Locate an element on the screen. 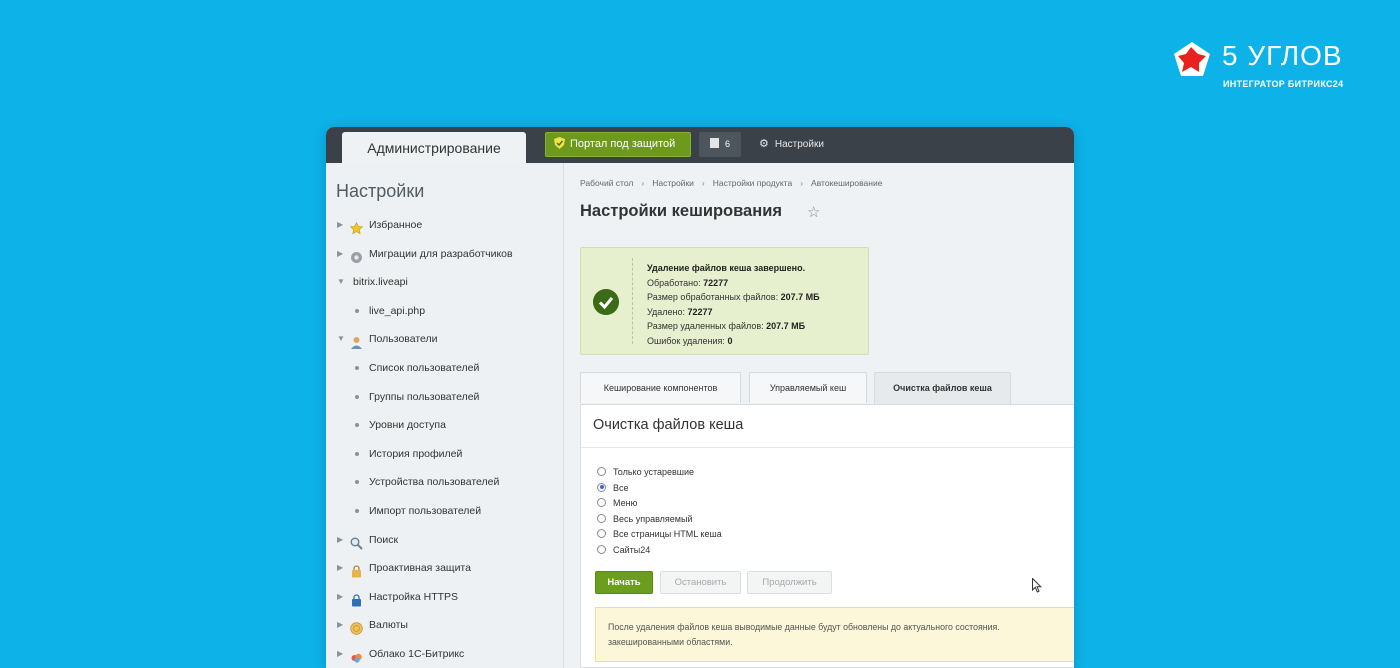  sidebar-item-label: Пользователи is located at coordinates (403, 339).